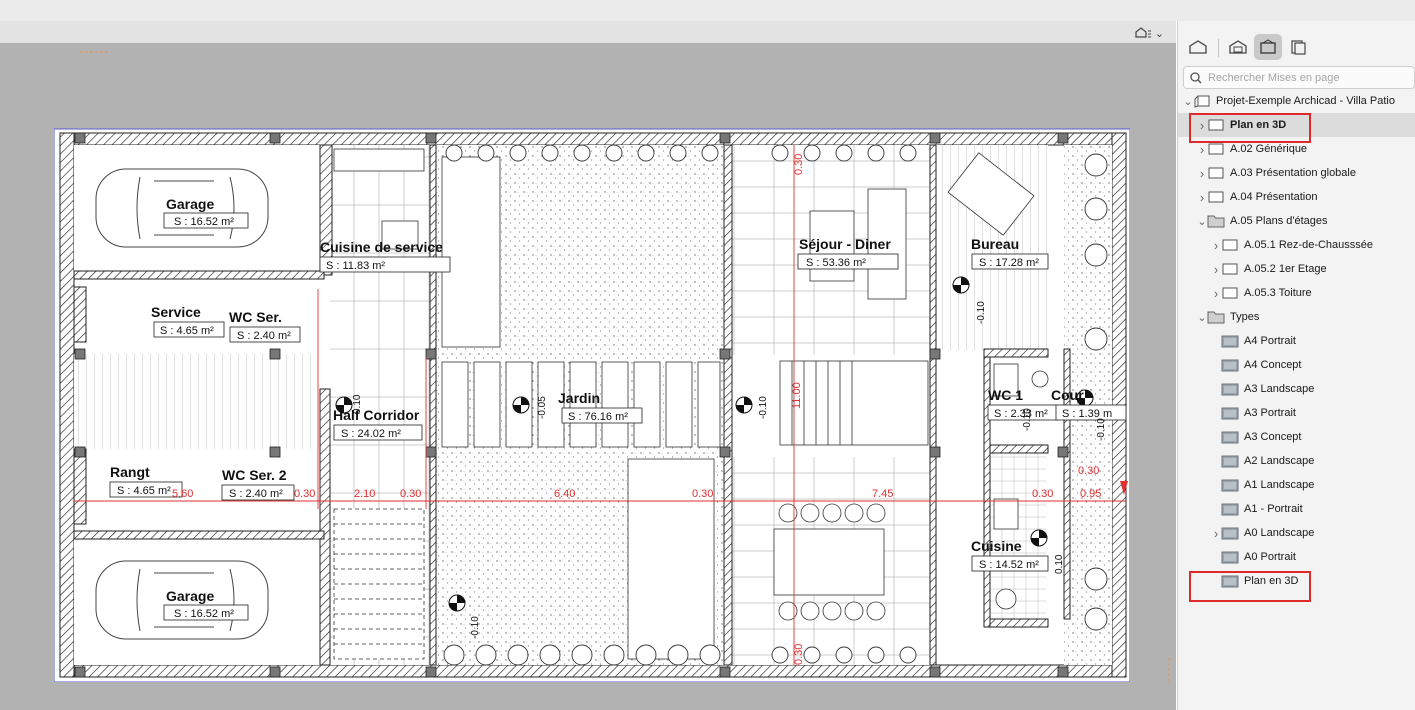  I want to click on tree-item: › A.05.1 Rez-de-Chausssée, so click(1296, 245).